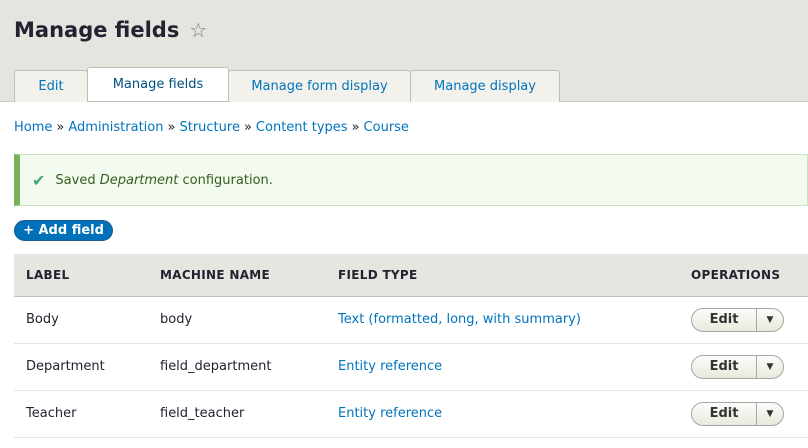 The height and width of the screenshot is (448, 808). Describe the element at coordinates (139, 180) in the screenshot. I see `message-field-name: Department` at that location.